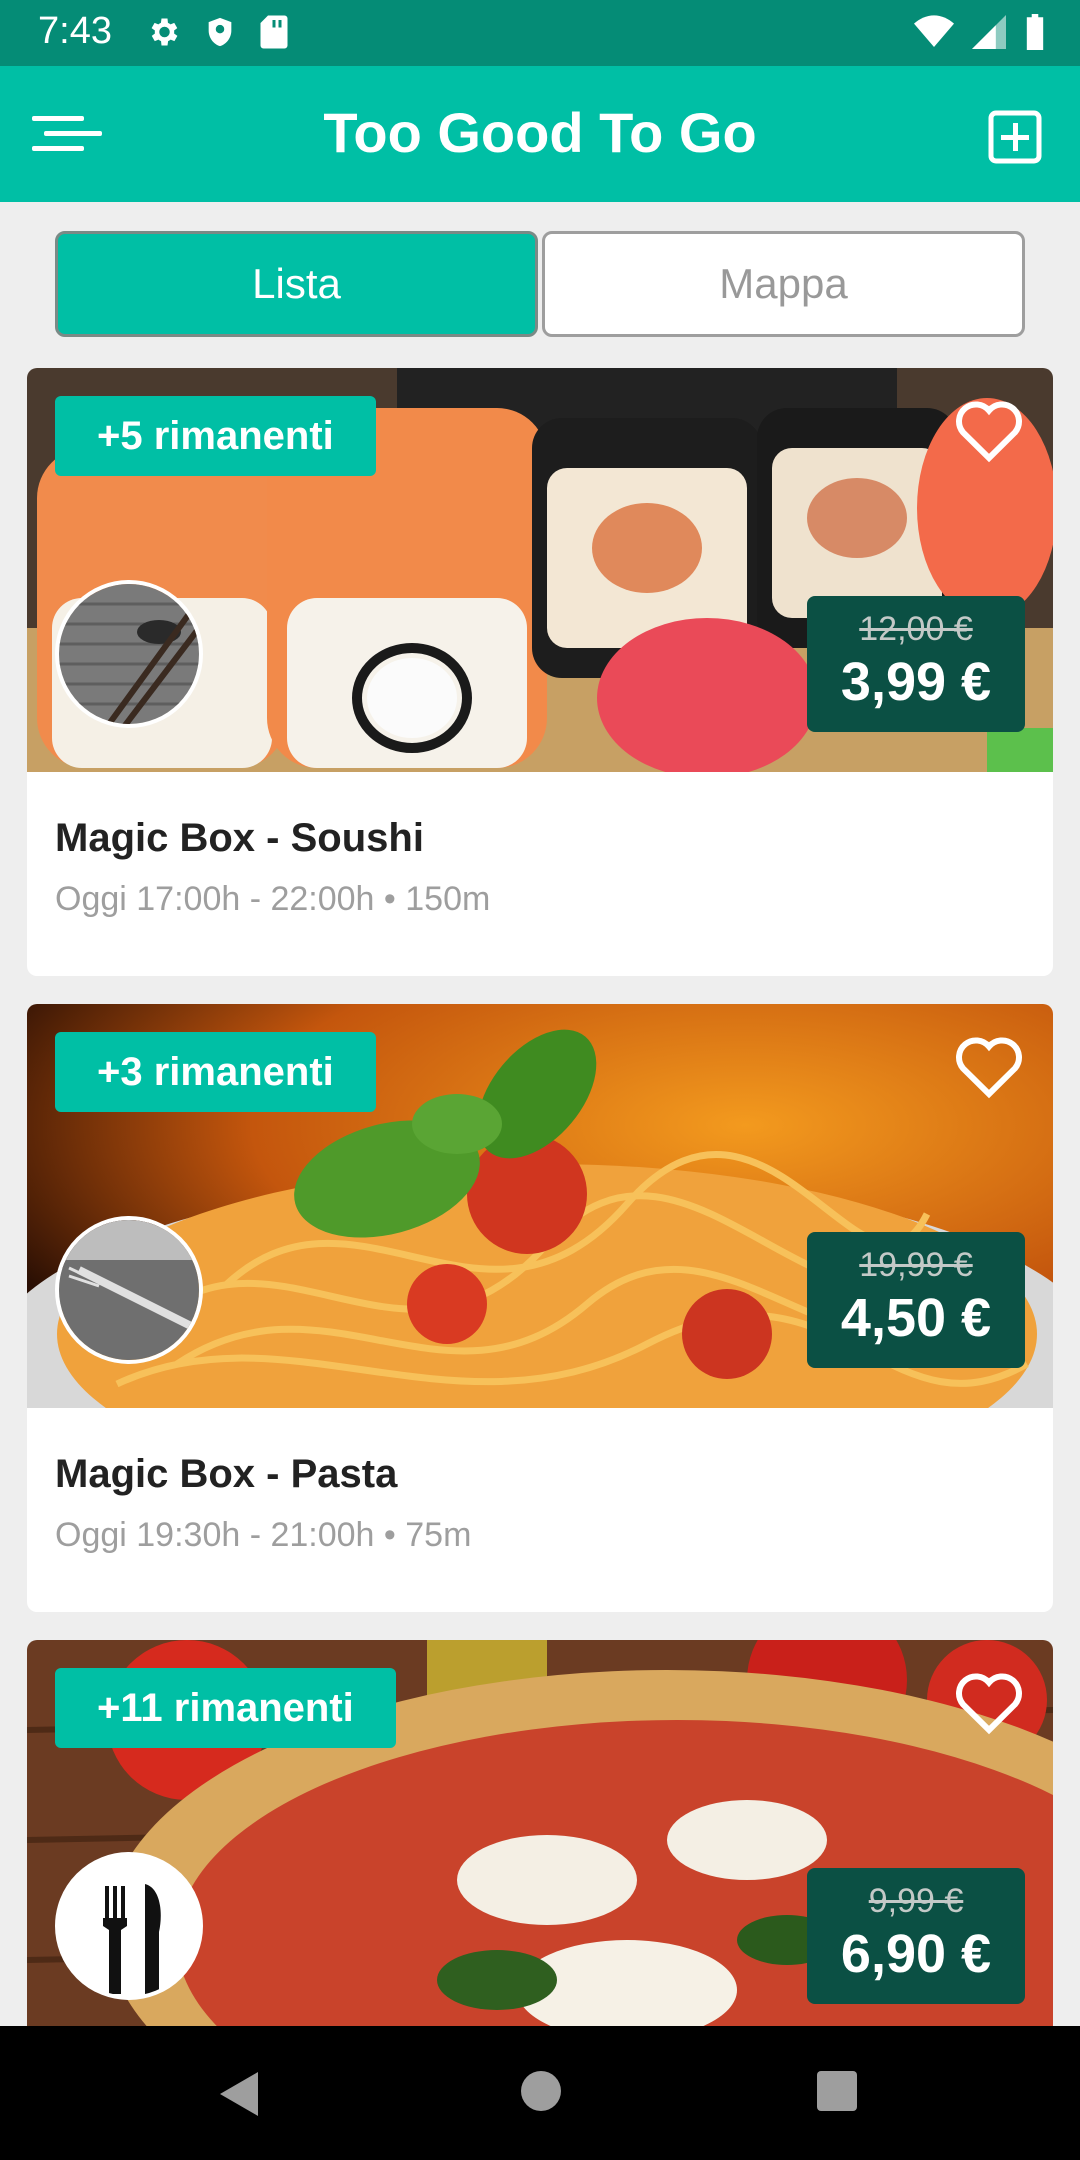  I want to click on shield-icon, so click(220, 34).